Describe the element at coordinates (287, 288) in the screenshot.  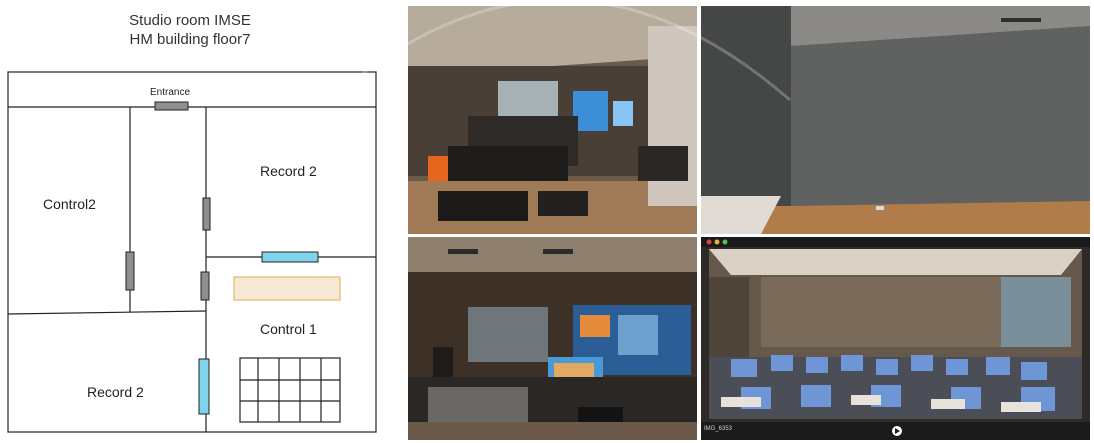
I see `console-table` at that location.